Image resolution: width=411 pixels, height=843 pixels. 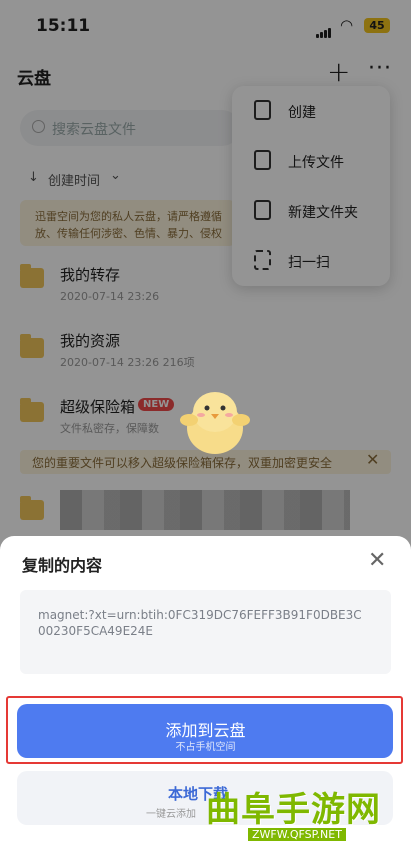 What do you see at coordinates (297, 834) in the screenshot?
I see `watermark-url: ZWFW.QFSP.NET` at bounding box center [297, 834].